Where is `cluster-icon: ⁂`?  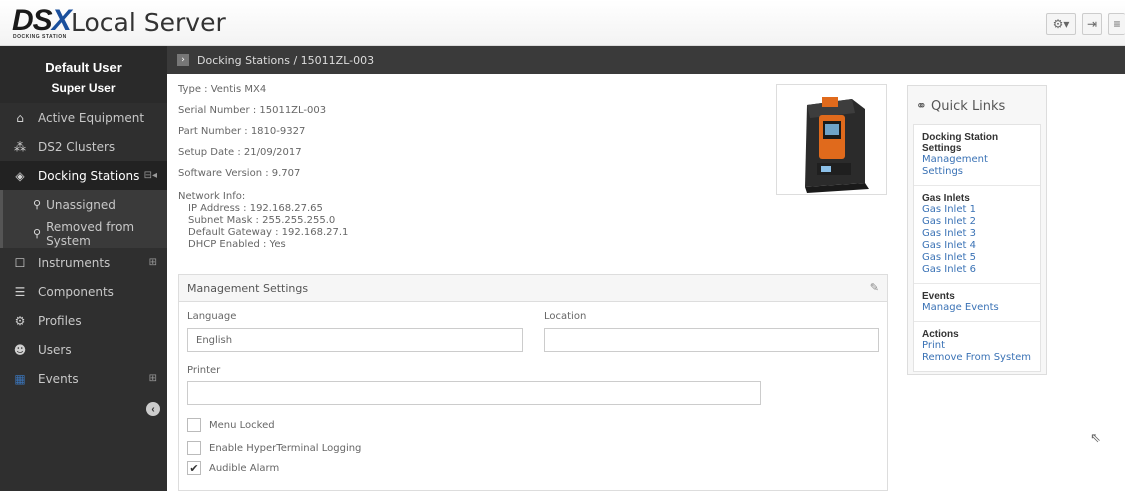
cluster-icon: ⁂ is located at coordinates (20, 146).